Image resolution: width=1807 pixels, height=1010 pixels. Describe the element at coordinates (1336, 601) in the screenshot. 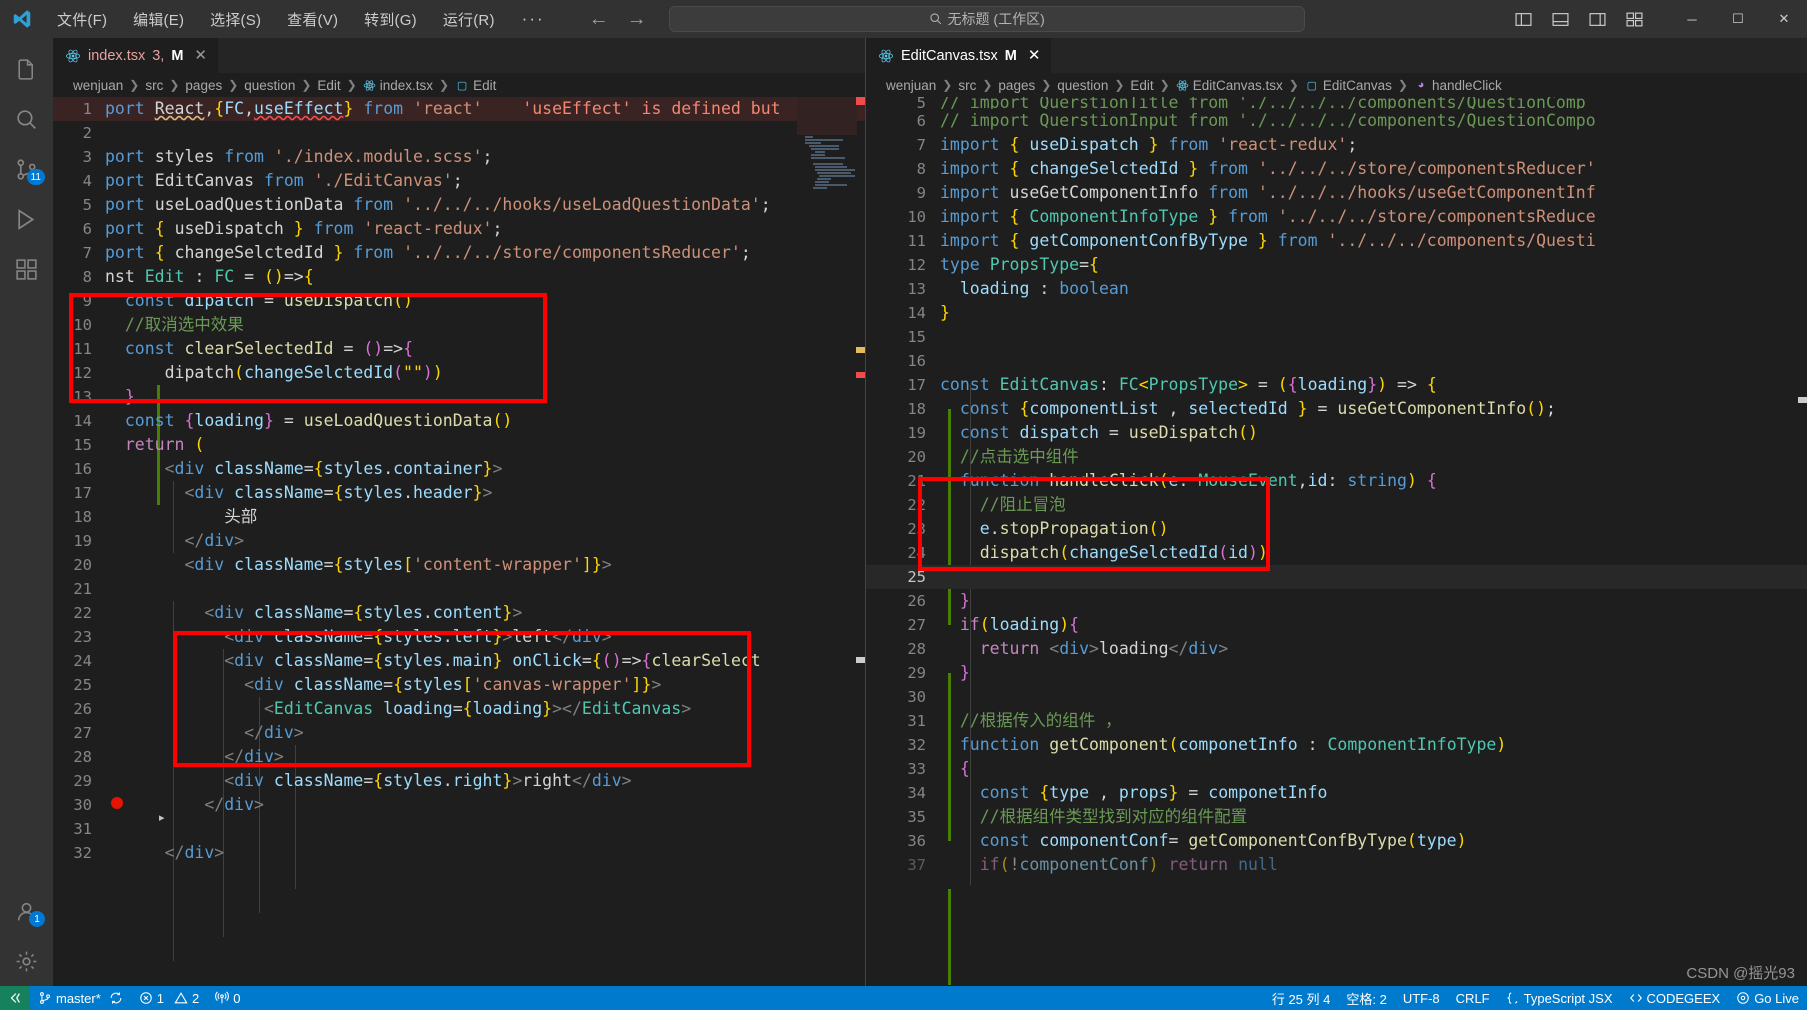

I see `code-line: 26 }` at that location.